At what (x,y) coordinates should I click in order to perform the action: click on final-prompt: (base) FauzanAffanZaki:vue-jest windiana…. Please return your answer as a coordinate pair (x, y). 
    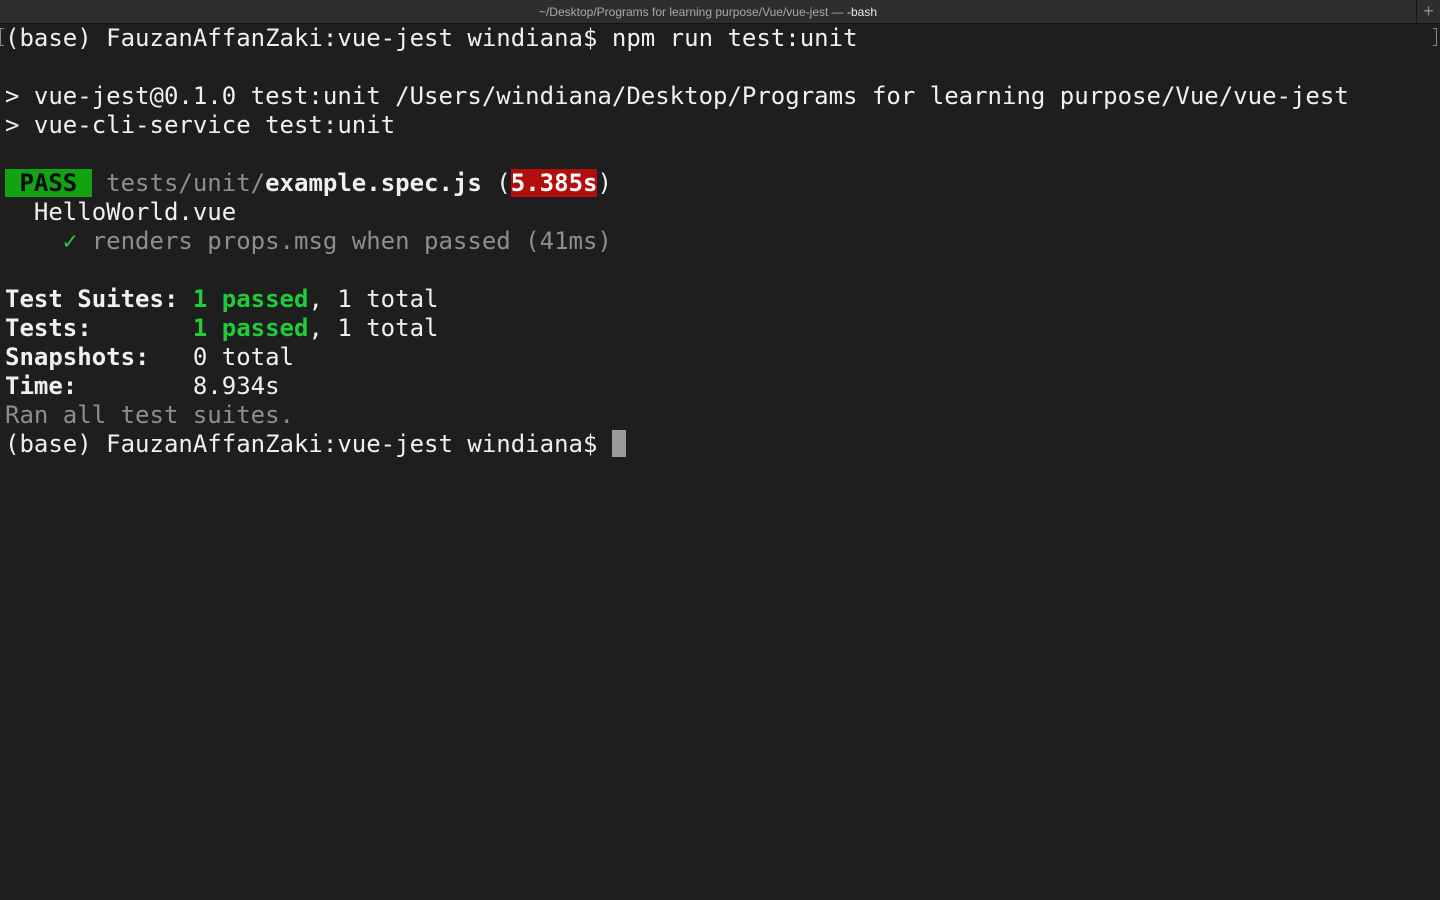
    Looking at the image, I should click on (308, 444).